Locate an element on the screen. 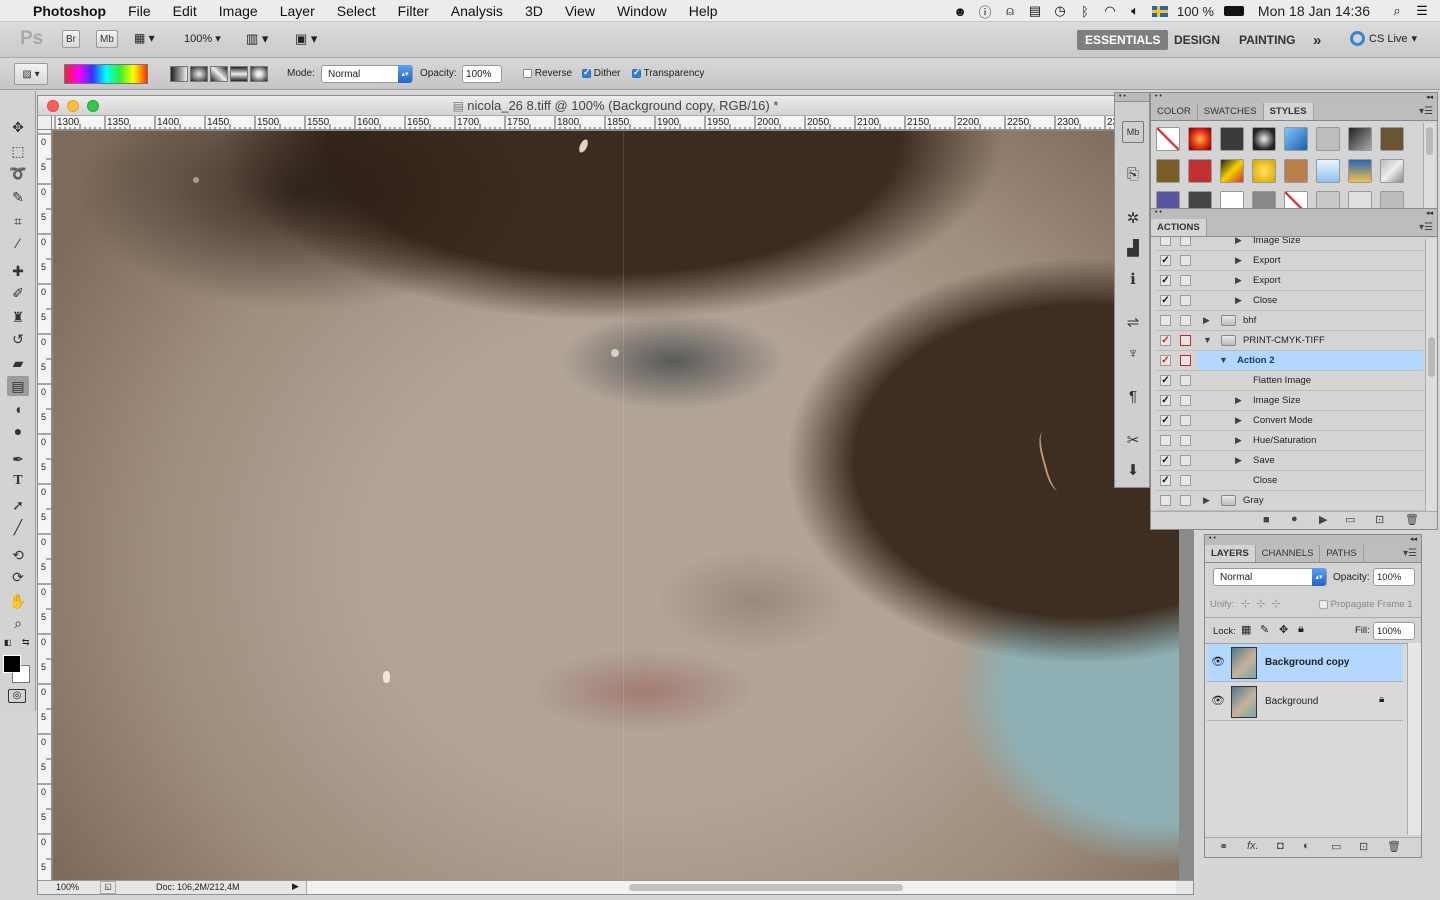  radial-gradient-icon is located at coordinates (199, 74).